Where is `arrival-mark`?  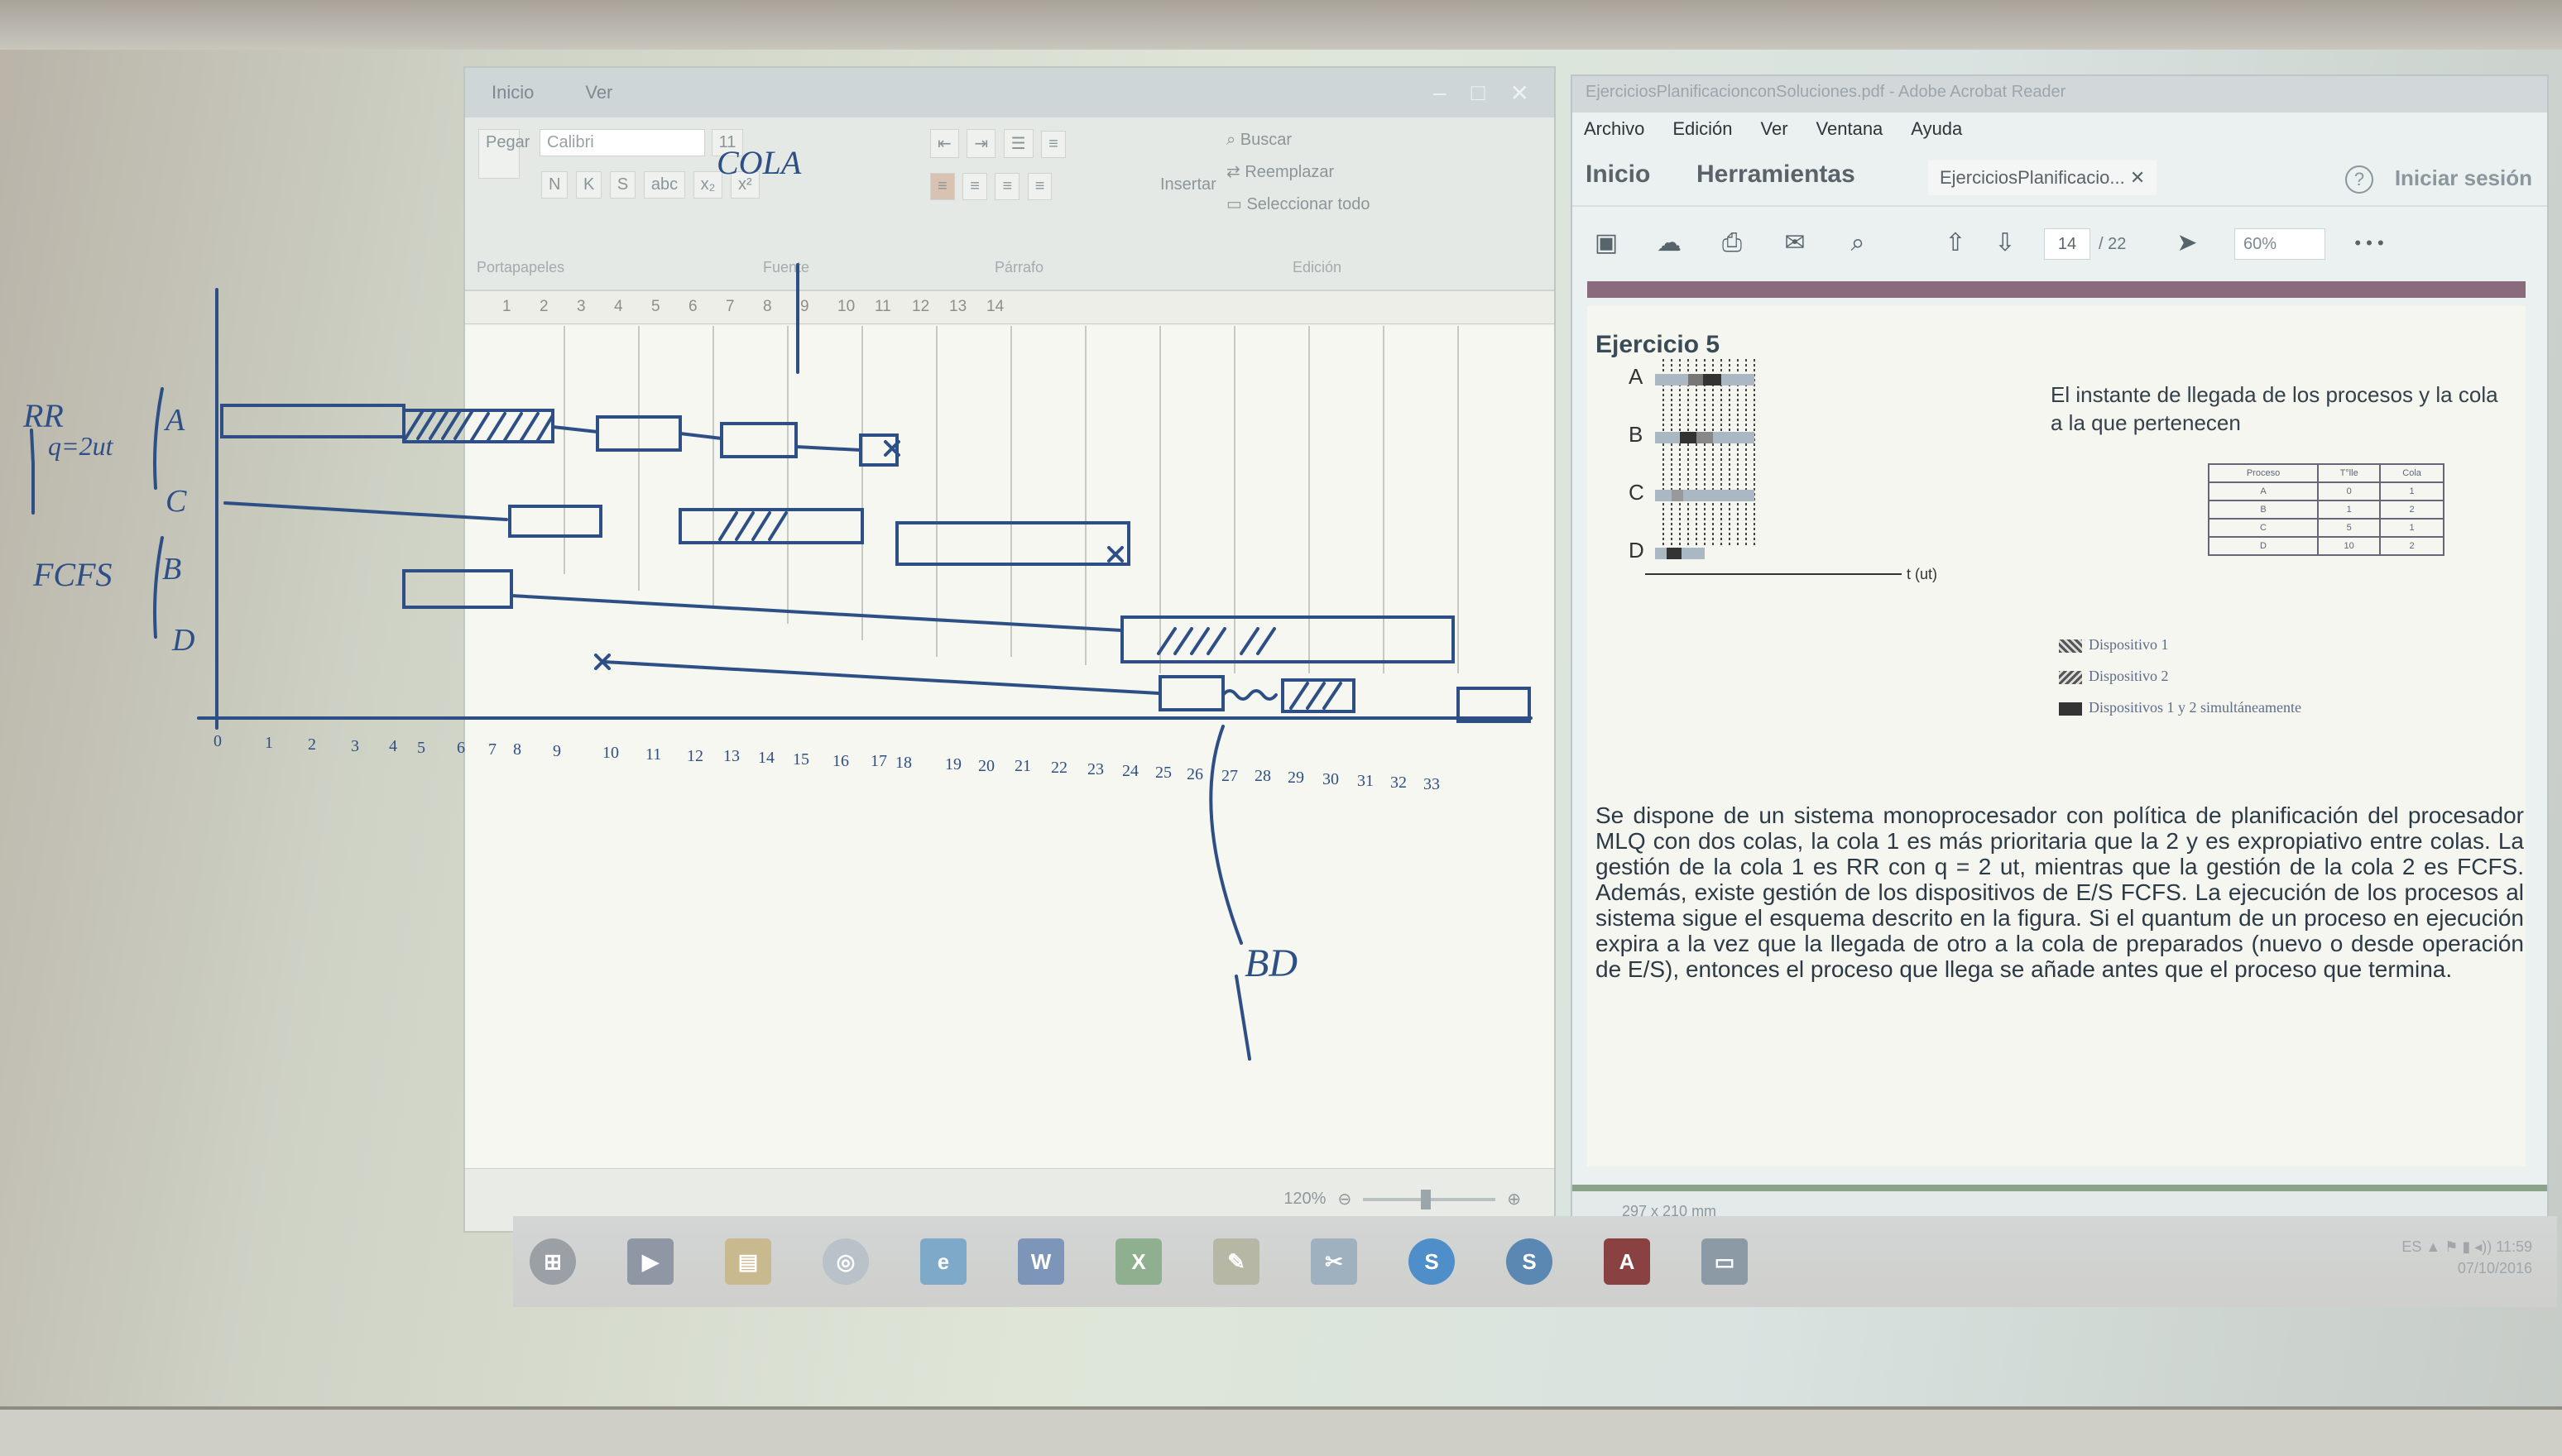
arrival-mark is located at coordinates (1116, 554).